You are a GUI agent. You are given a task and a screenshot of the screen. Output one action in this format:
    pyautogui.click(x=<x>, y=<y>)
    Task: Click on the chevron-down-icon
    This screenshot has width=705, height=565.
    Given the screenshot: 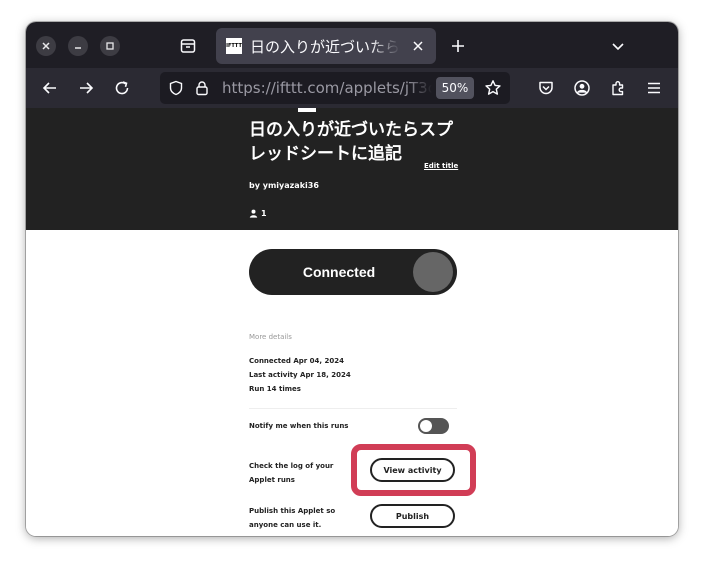 What is the action you would take?
    pyautogui.click(x=618, y=47)
    